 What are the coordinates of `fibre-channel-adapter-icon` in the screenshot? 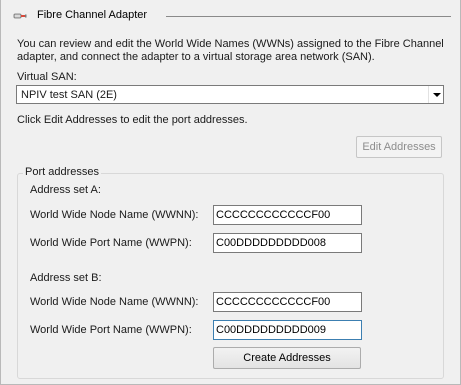 It's located at (20, 16).